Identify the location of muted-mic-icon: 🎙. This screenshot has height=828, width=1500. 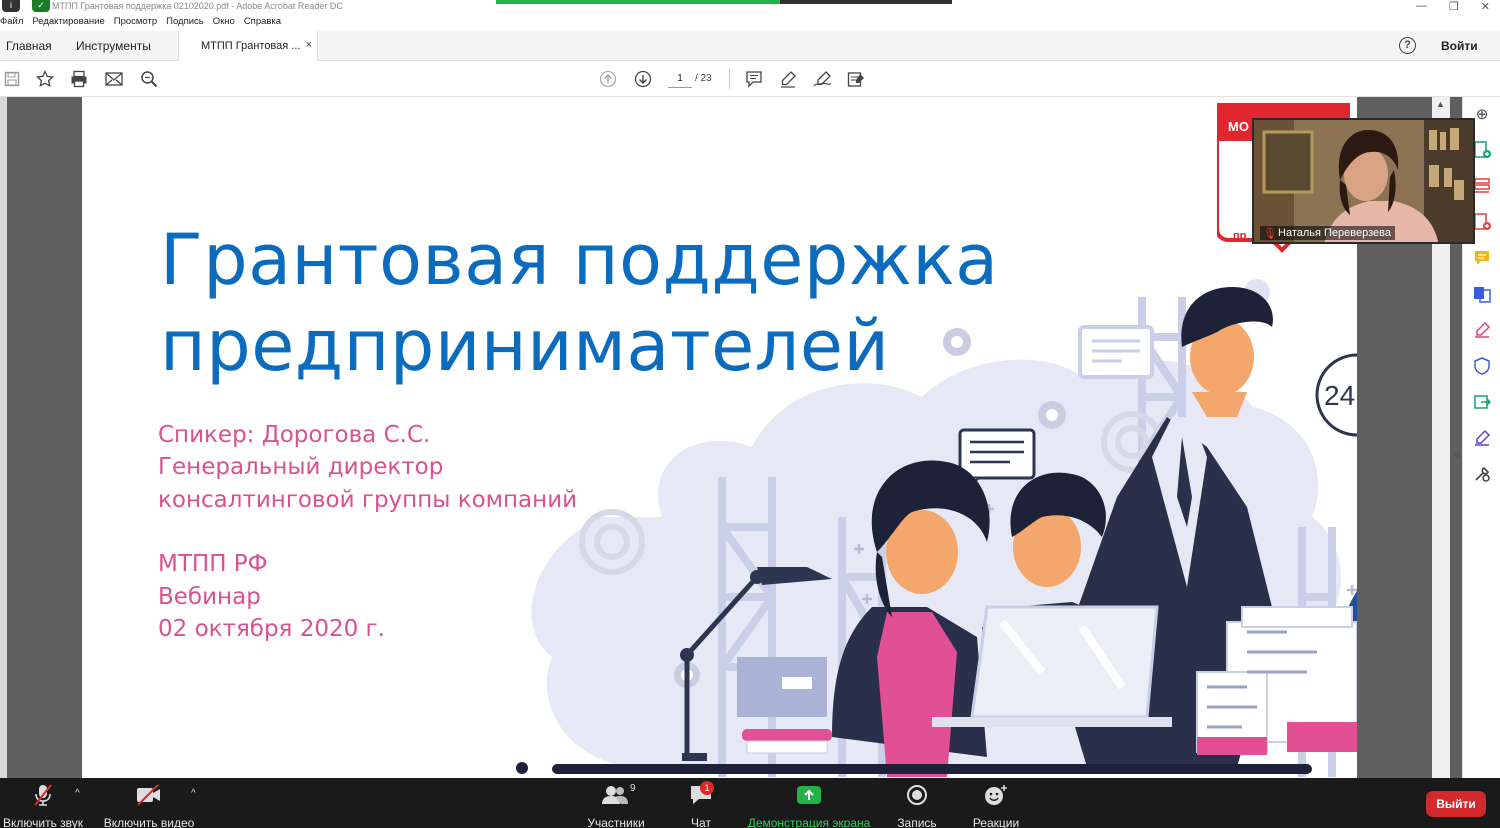
(1270, 234).